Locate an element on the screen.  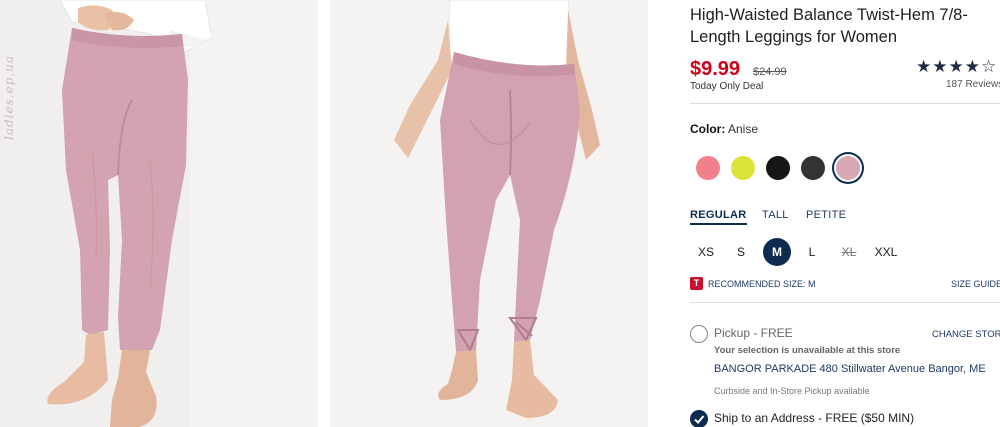
size-xxl: XXL is located at coordinates (886, 252).